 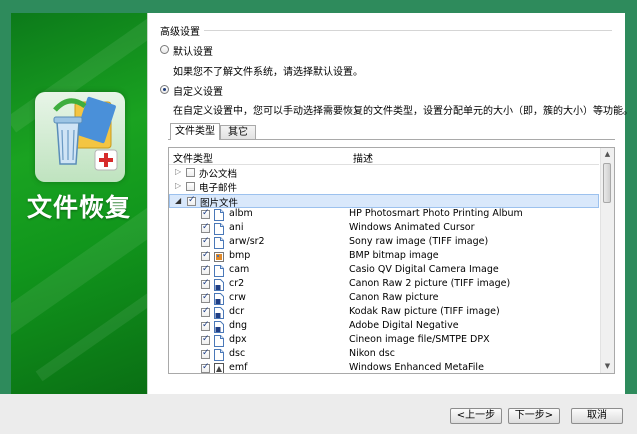 What do you see at coordinates (240, 255) in the screenshot?
I see `item-extension: bmp` at bounding box center [240, 255].